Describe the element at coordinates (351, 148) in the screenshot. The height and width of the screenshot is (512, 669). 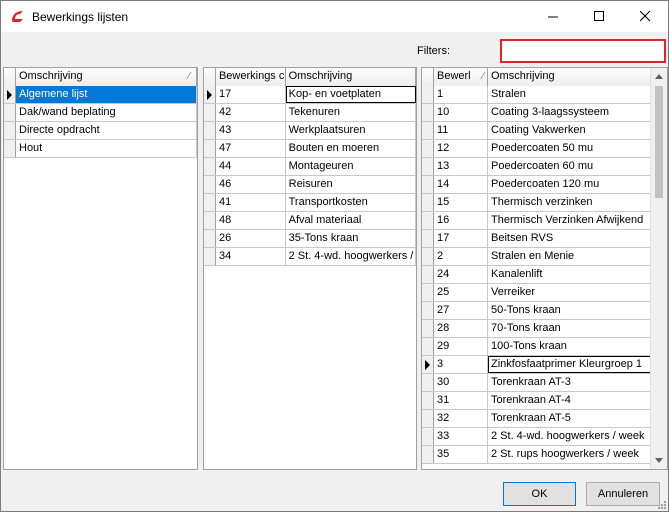
I see `table-cell: Bouten en moeren` at that location.